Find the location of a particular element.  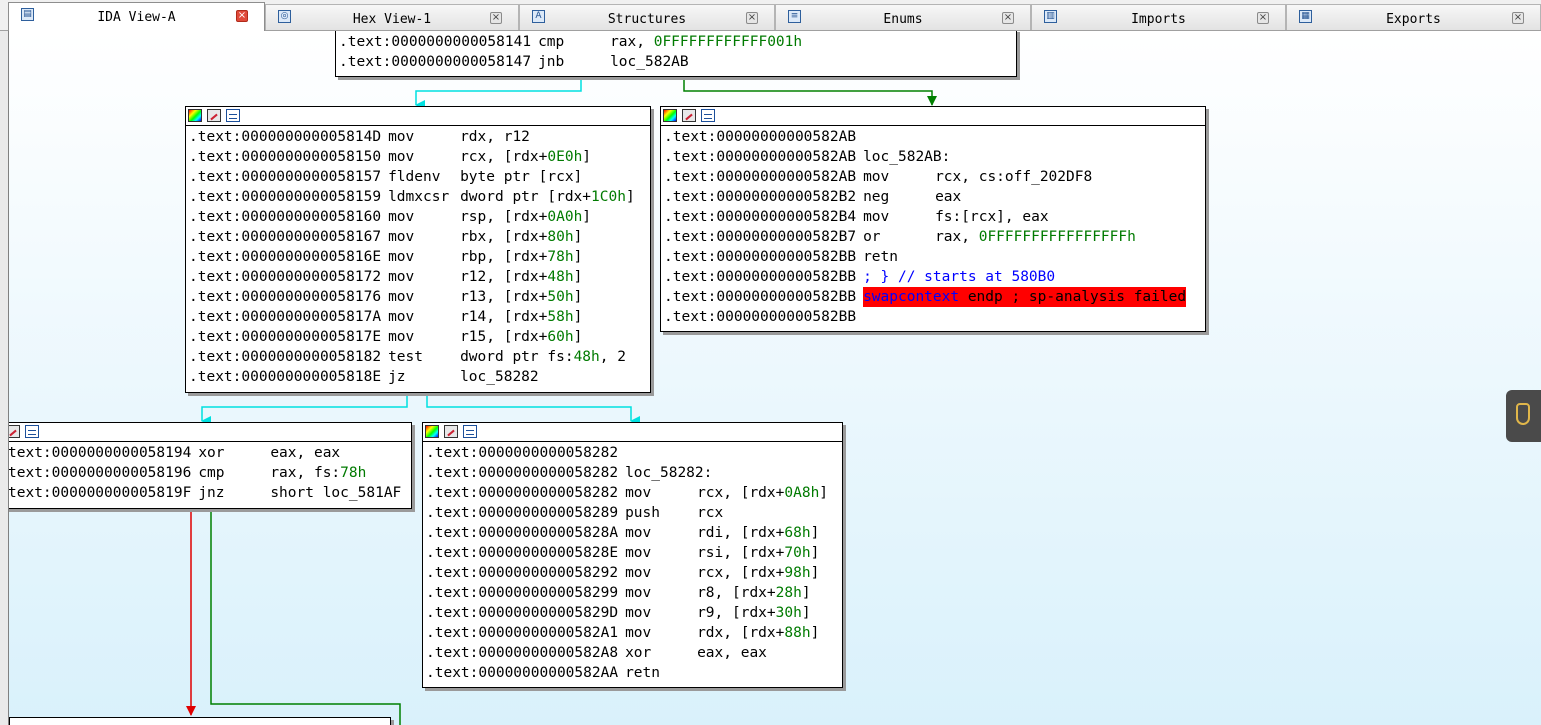

operand-suffix: , 2 is located at coordinates (612, 357).